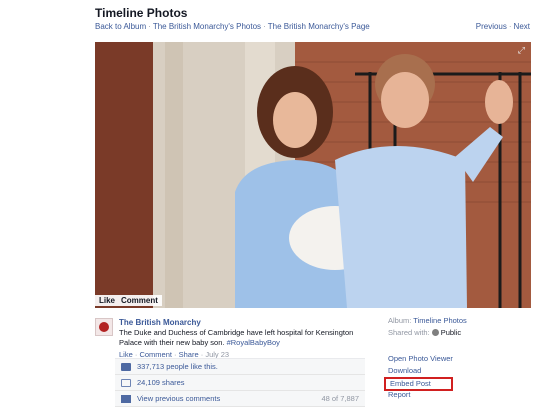  I want to click on photo-comment-button: Comment, so click(139, 300).